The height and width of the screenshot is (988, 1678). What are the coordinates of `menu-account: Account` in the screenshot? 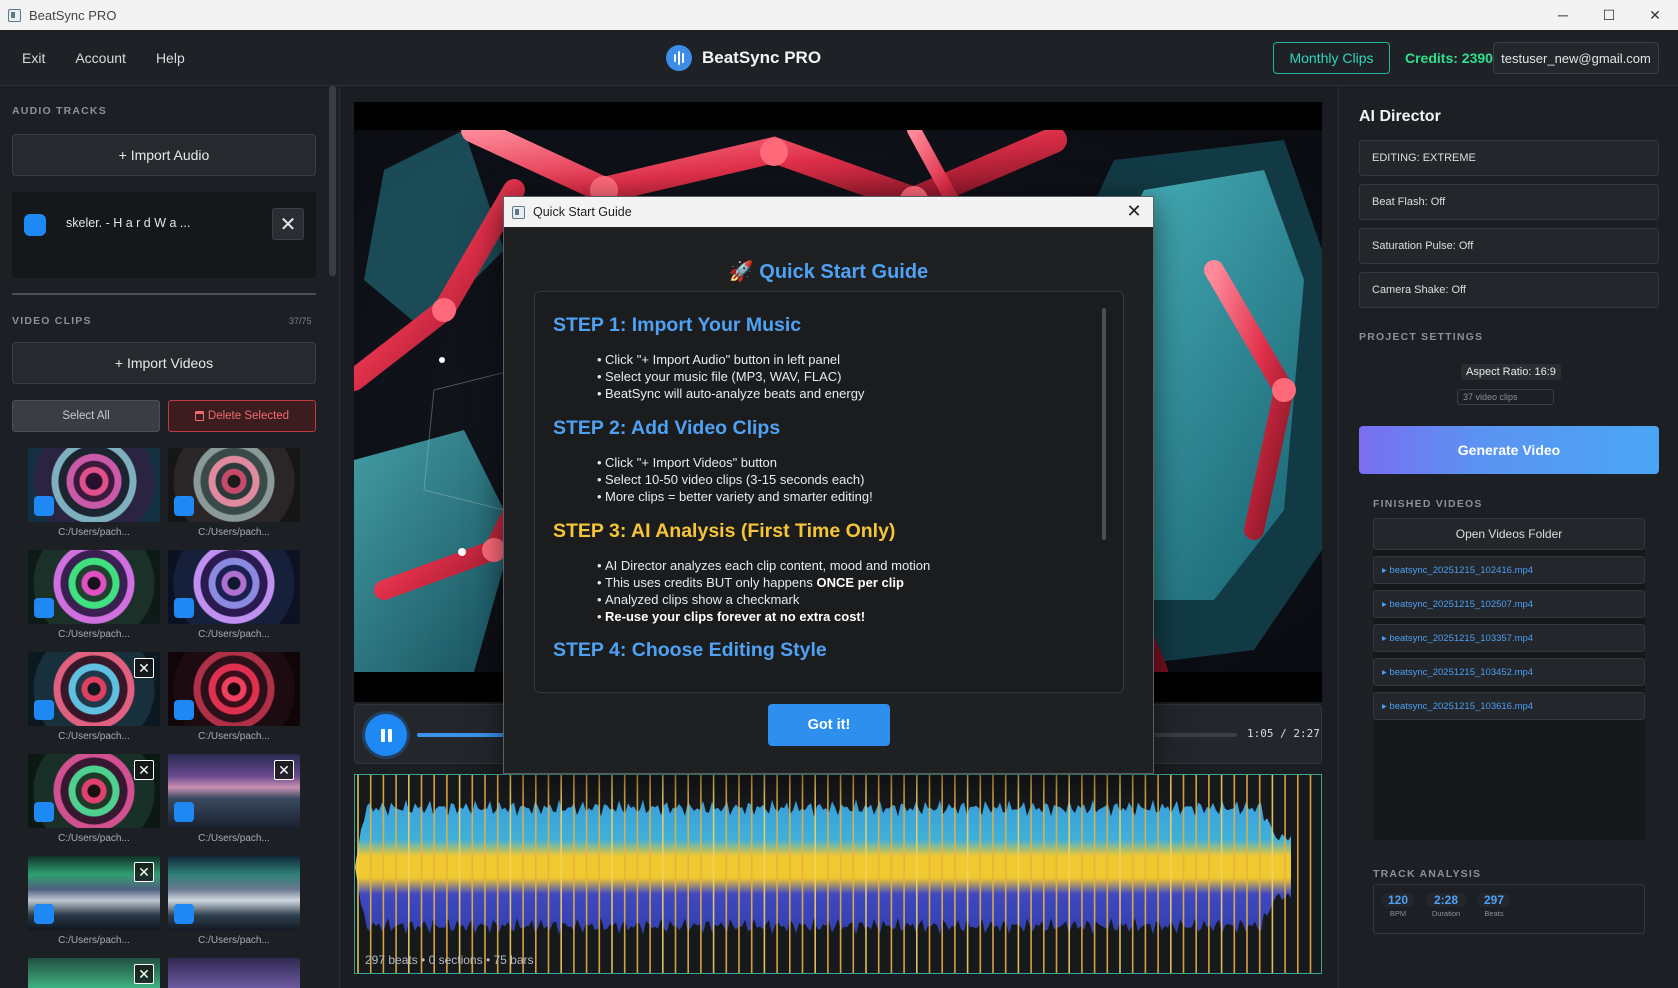 It's located at (100, 58).